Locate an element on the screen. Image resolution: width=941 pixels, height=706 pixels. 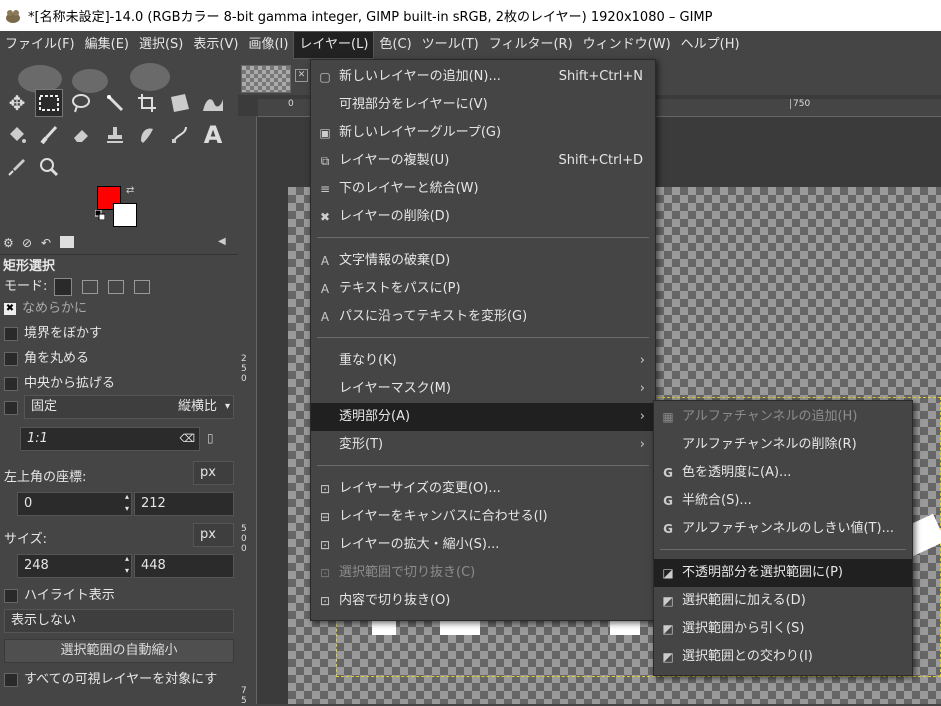
menu-edit: 編集(E) is located at coordinates (107, 45).